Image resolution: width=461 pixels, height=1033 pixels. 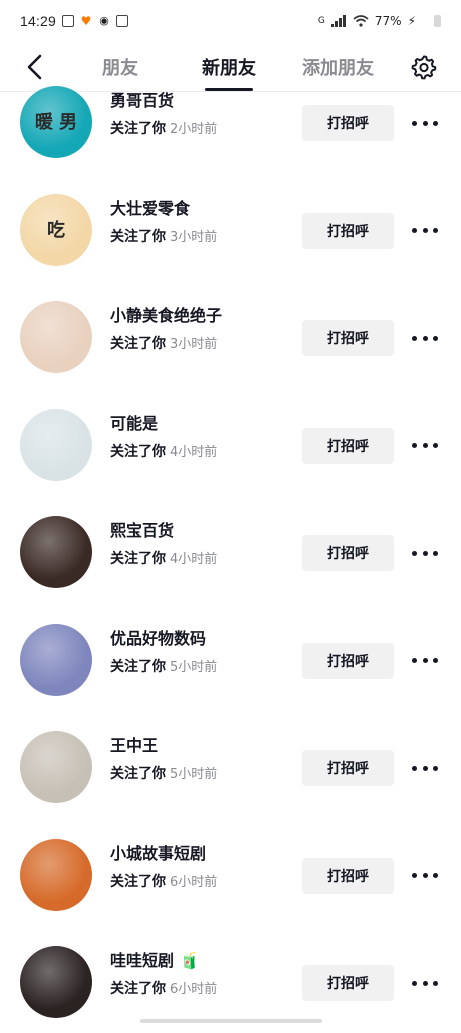 I want to click on avatar: 吃, so click(x=56, y=229).